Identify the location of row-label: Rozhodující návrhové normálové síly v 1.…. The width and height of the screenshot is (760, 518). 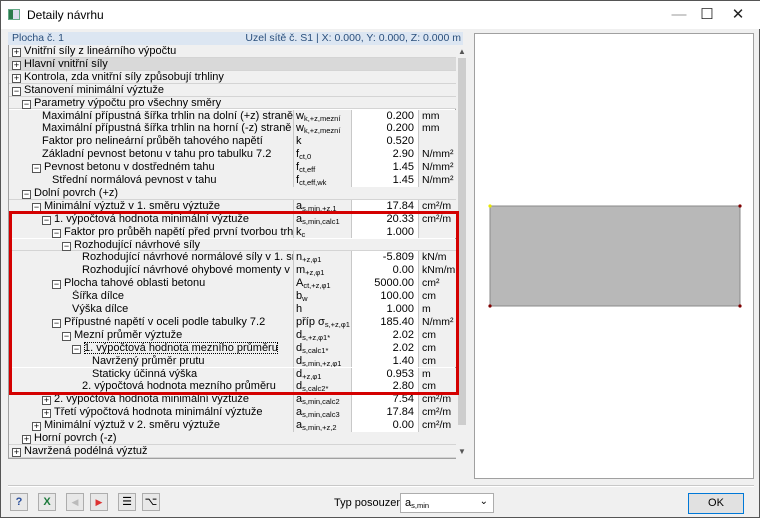
(188, 257).